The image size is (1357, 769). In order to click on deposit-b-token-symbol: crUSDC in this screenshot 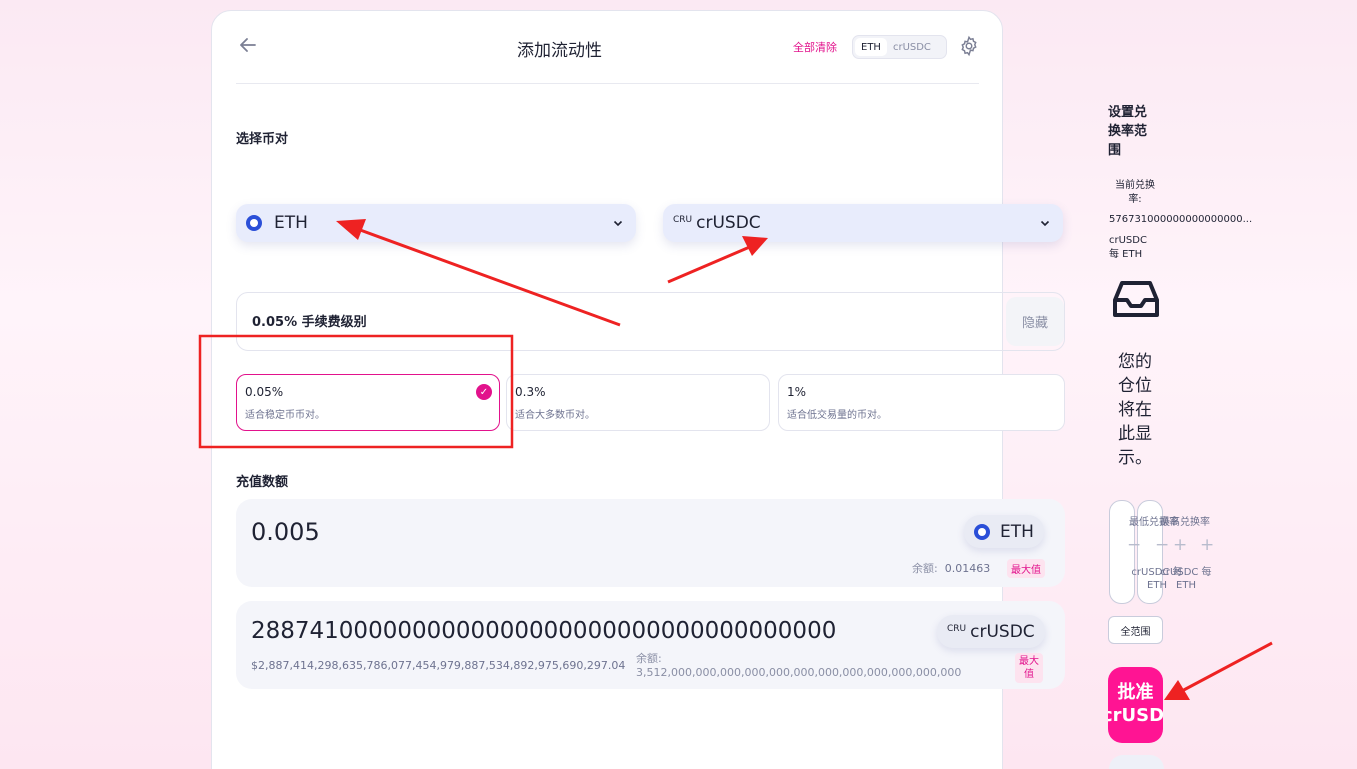, I will do `click(1002, 631)`.